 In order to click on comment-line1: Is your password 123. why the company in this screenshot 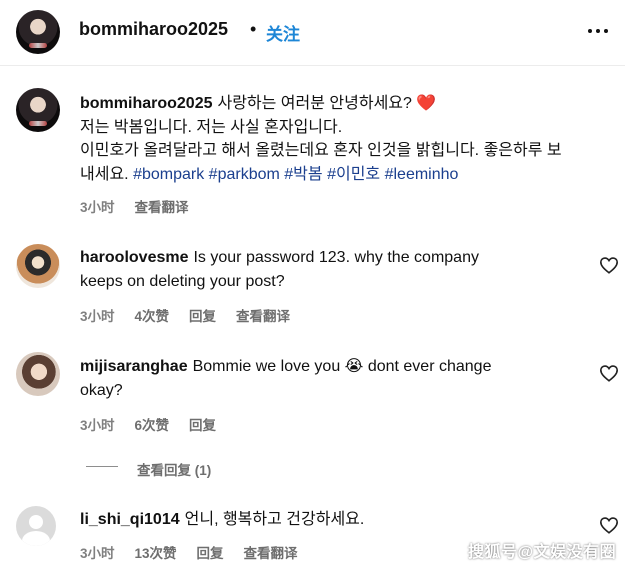, I will do `click(336, 257)`.